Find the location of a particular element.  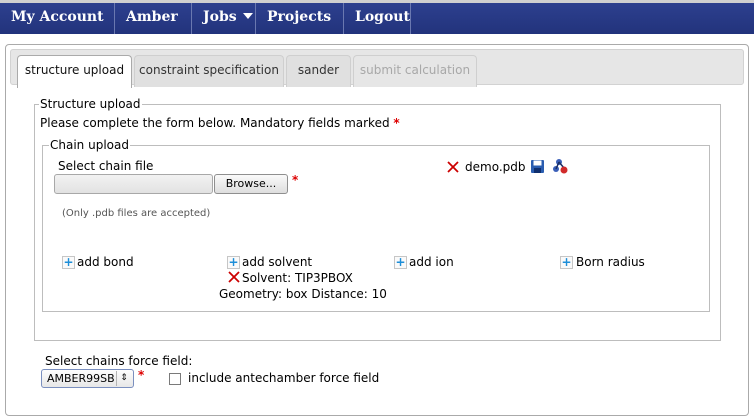

add-bond-link: add bond is located at coordinates (105, 262).